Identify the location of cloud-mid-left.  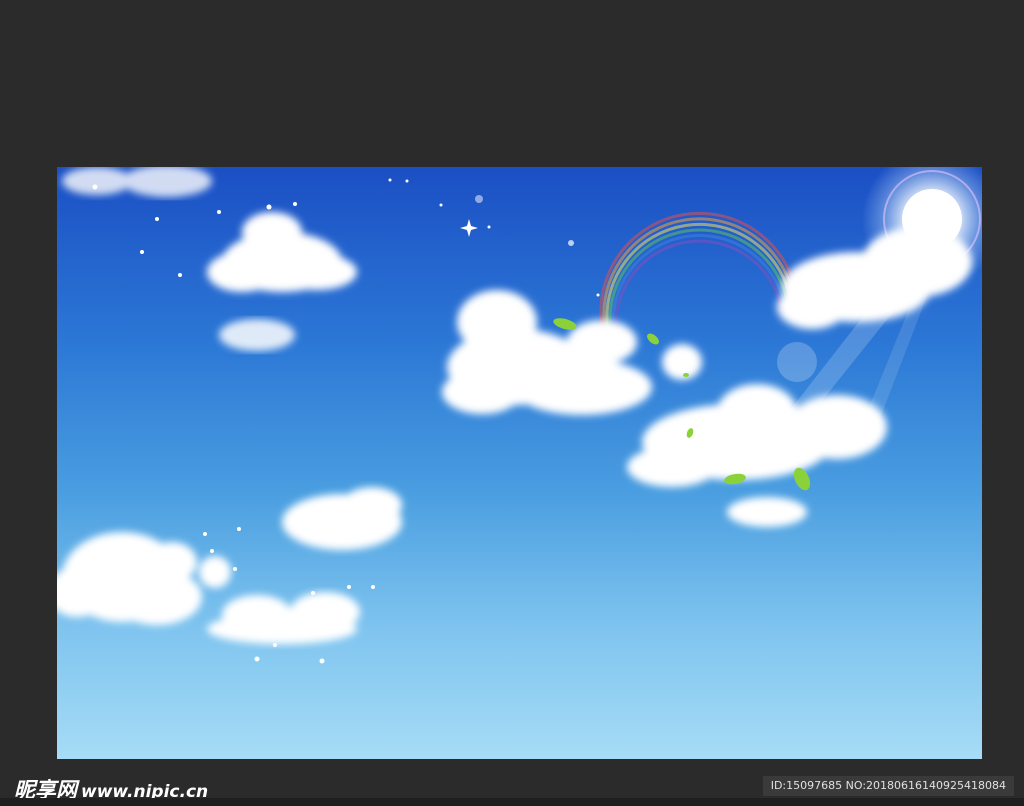
(342, 518).